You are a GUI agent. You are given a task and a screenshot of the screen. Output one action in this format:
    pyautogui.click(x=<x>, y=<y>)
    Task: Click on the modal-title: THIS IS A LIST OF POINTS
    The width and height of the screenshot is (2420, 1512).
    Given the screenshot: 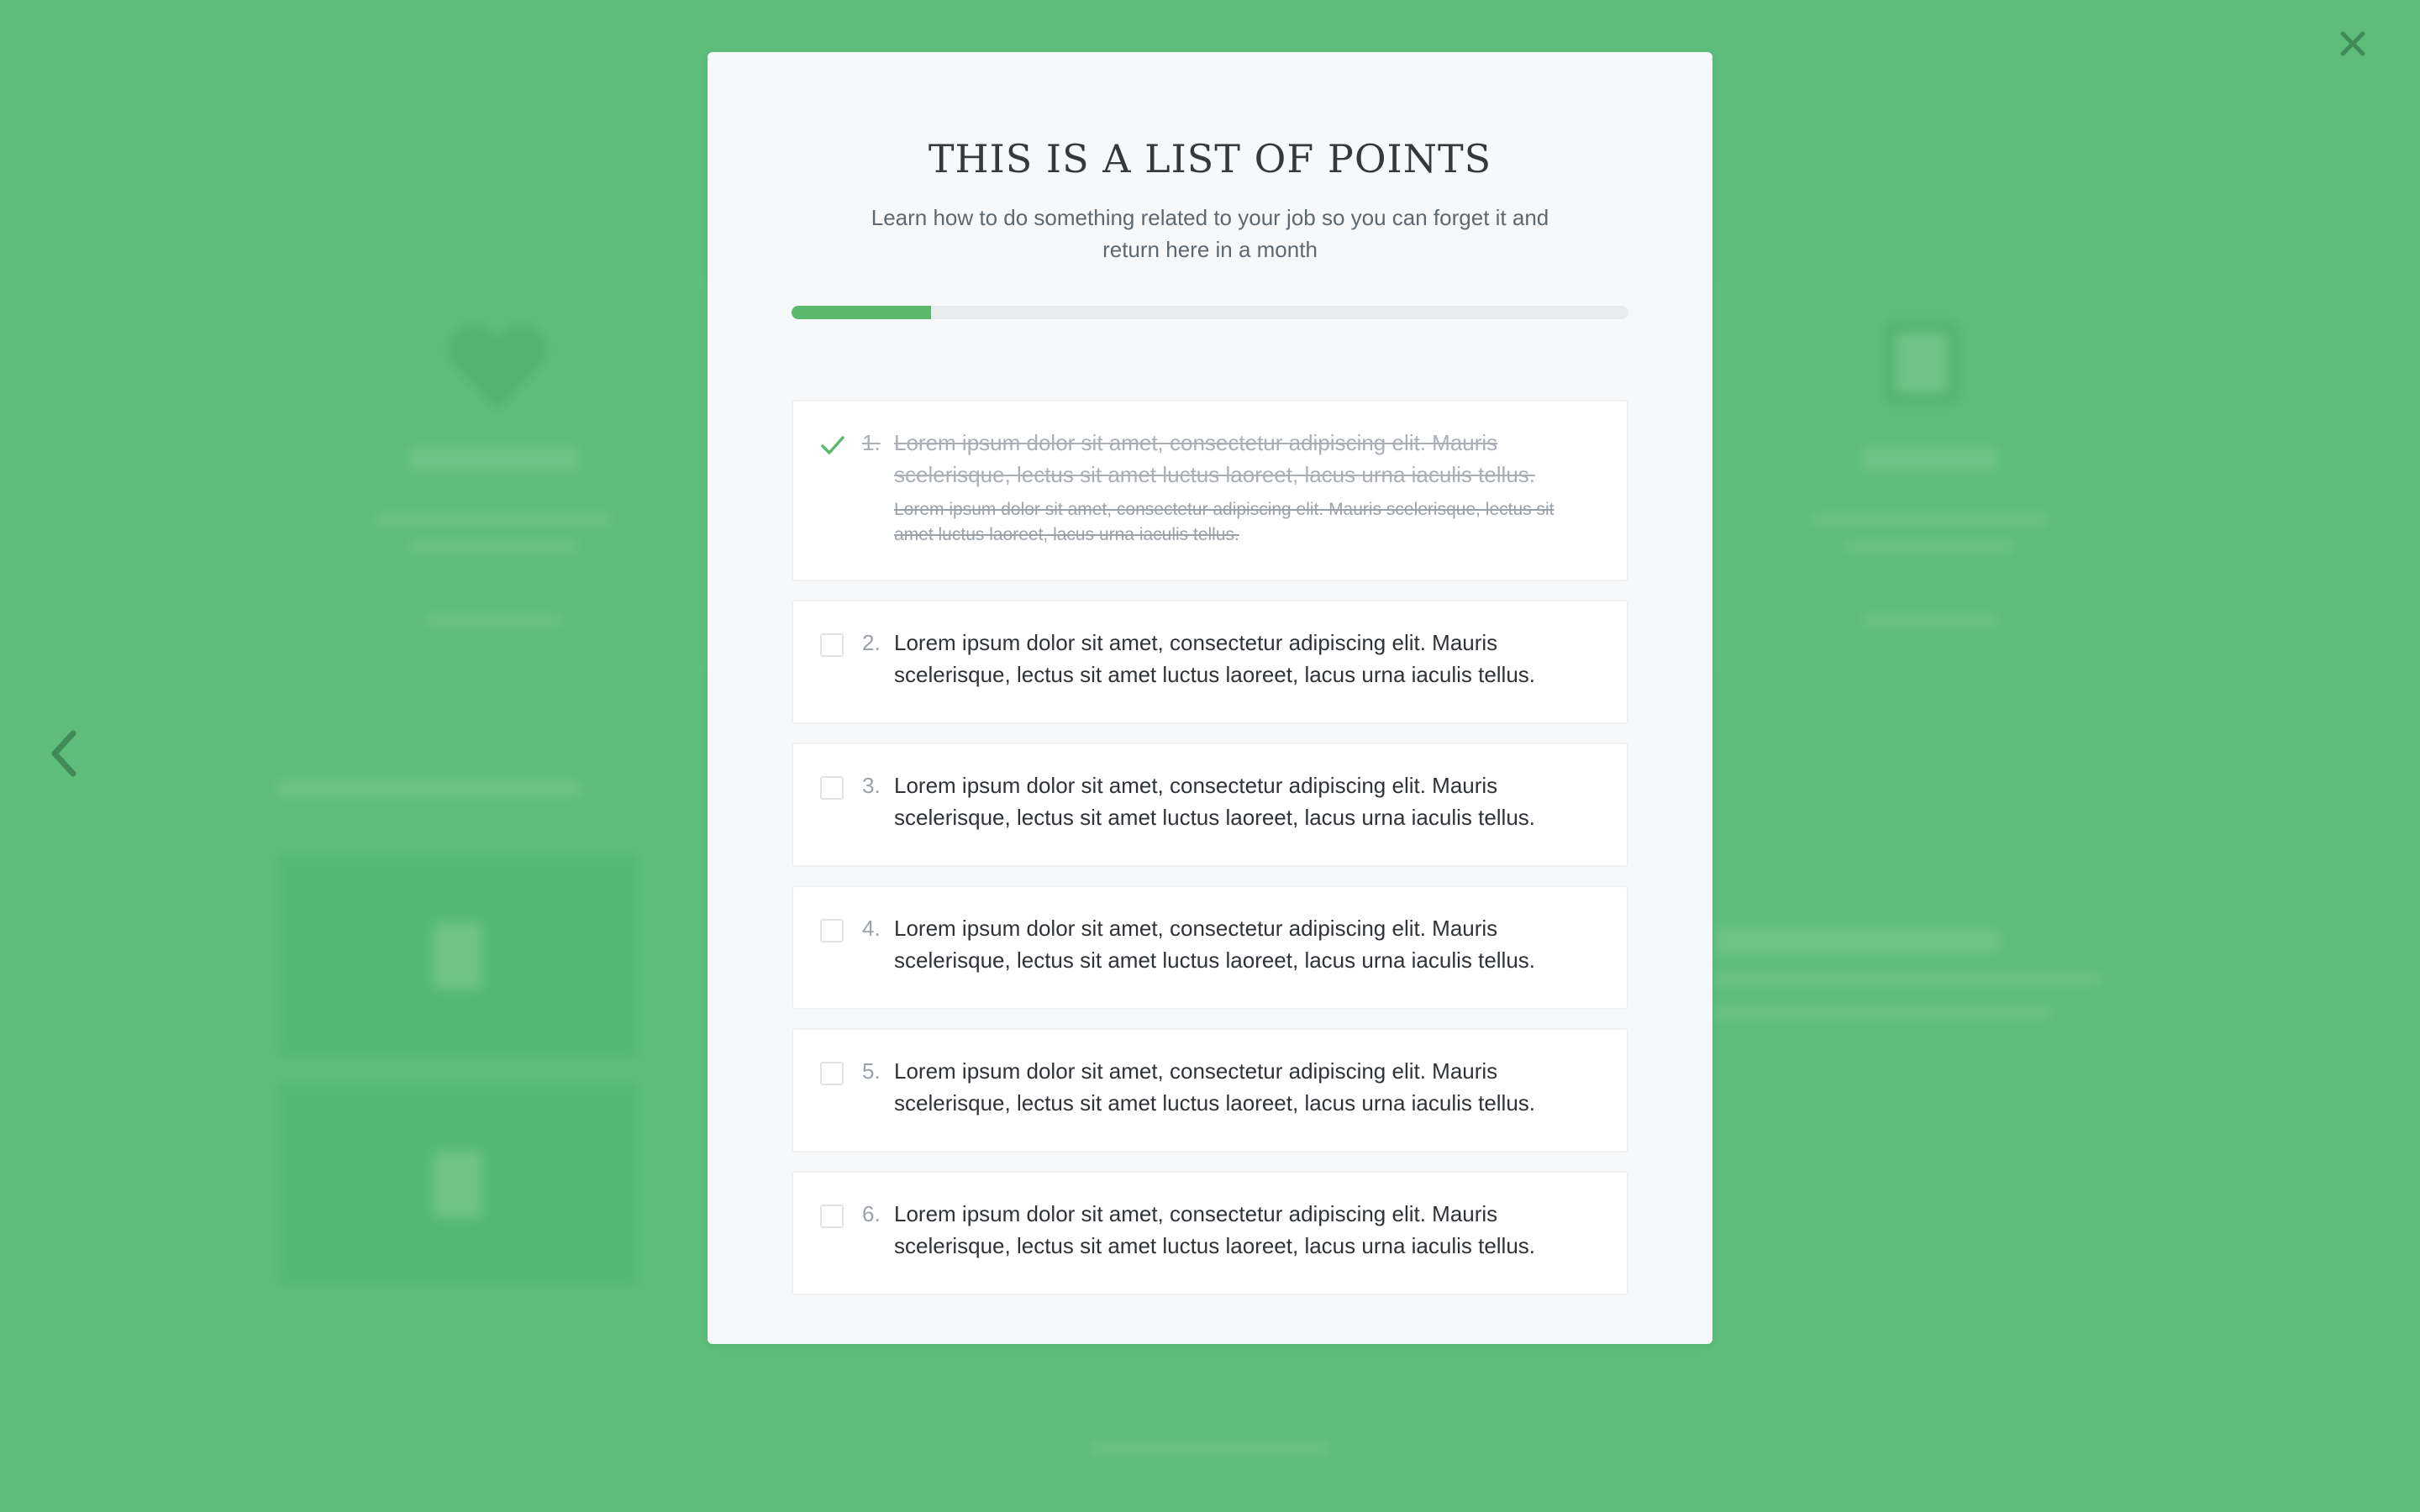 What is the action you would take?
    pyautogui.click(x=1210, y=158)
    